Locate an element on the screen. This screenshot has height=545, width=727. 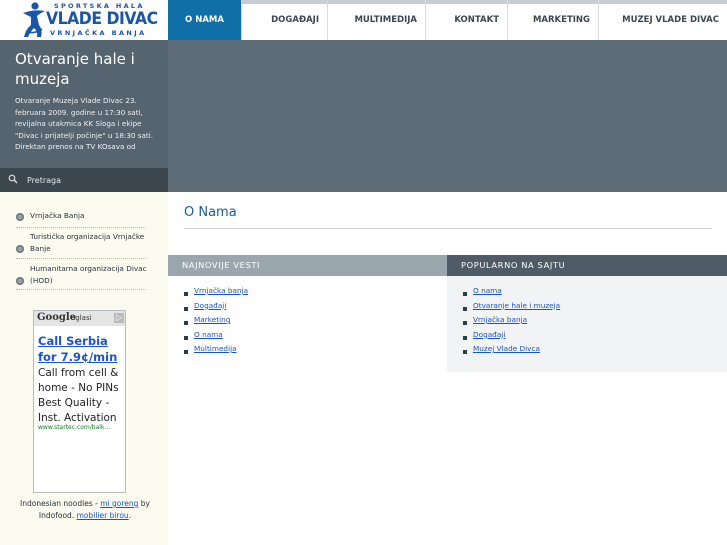
sidebar-item-label: Vrnjačka Banja is located at coordinates (57, 215).